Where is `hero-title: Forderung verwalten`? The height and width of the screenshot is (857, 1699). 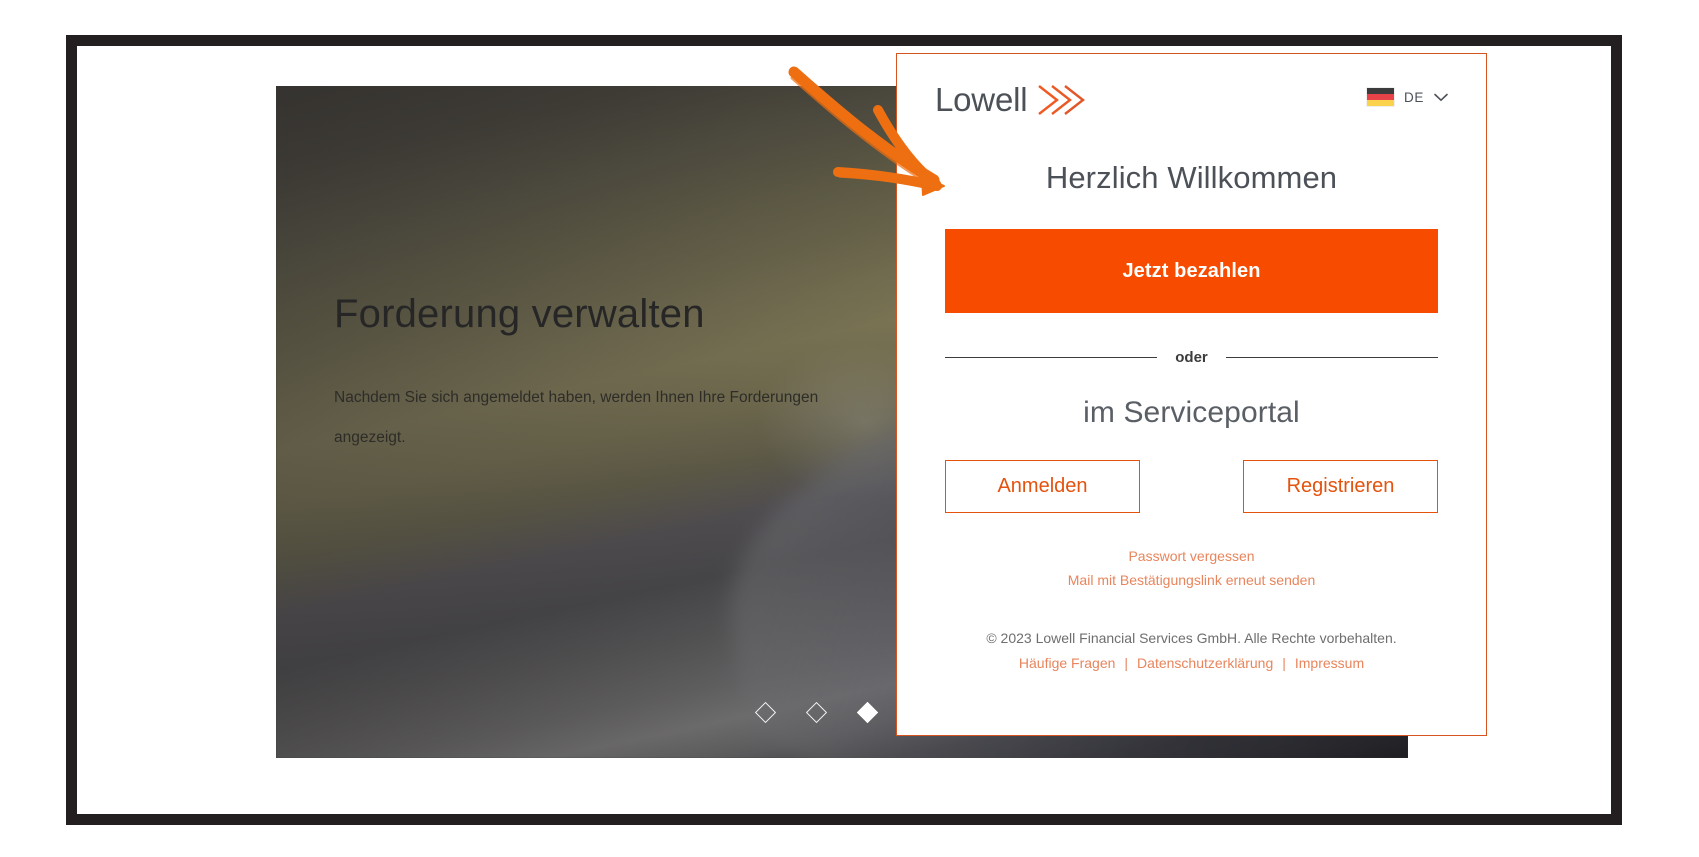 hero-title: Forderung verwalten is located at coordinates (519, 314).